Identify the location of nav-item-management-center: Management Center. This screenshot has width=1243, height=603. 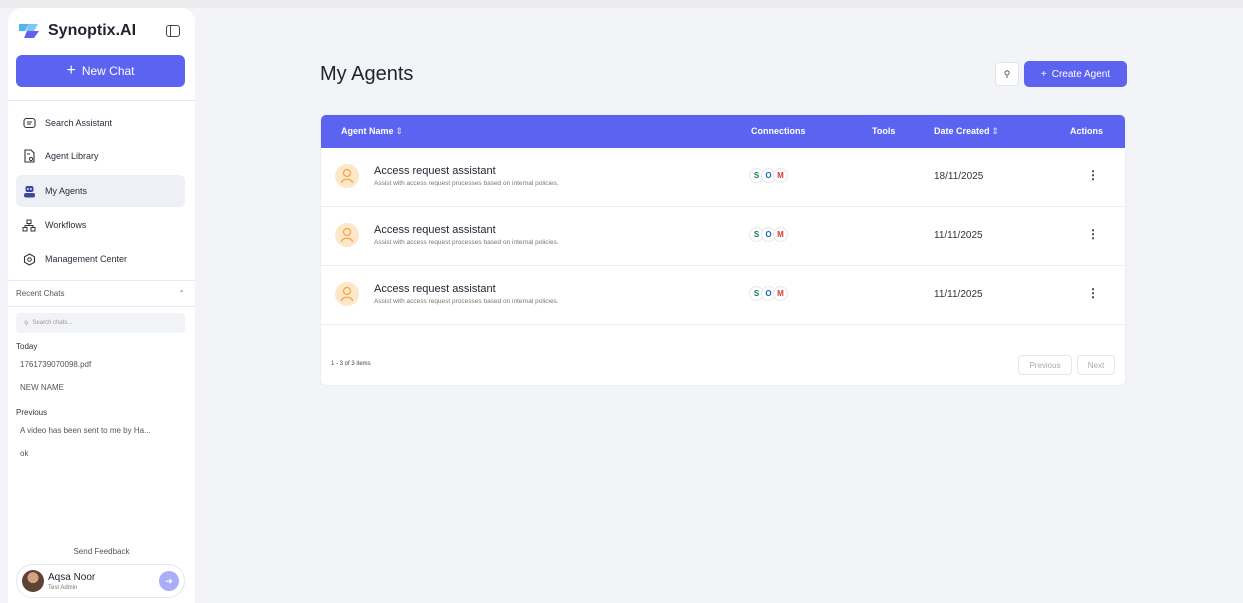
(100, 259).